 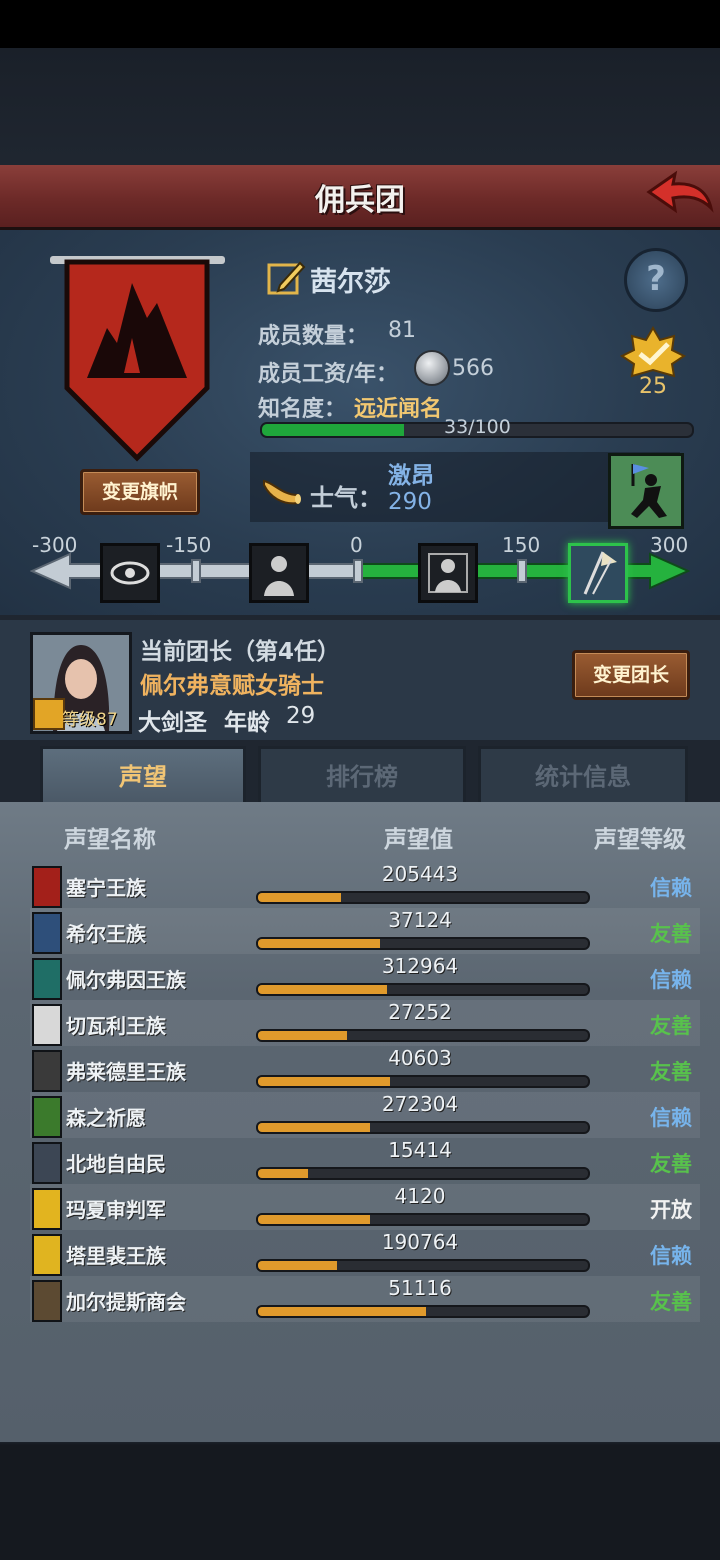 What do you see at coordinates (360, 200) in the screenshot?
I see `page-title: 佣兵团` at bounding box center [360, 200].